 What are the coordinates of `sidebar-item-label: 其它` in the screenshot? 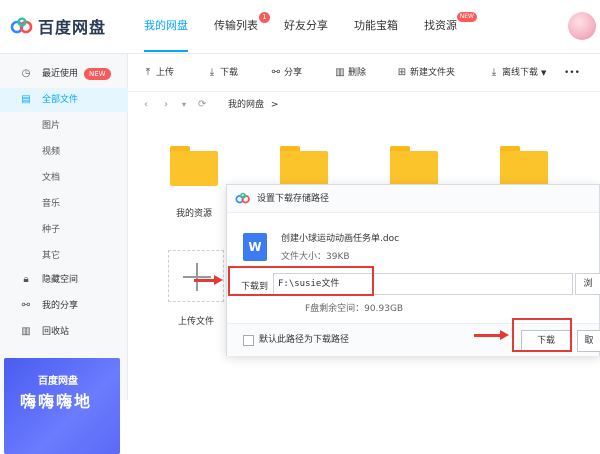 It's located at (51, 256).